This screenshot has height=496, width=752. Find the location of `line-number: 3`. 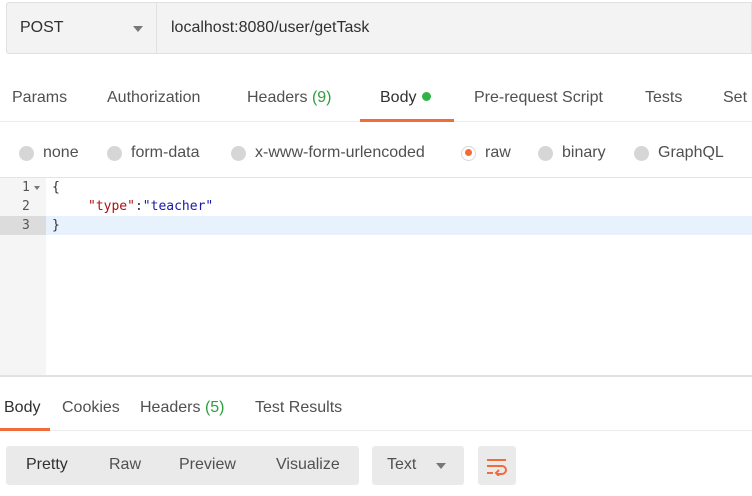

line-number: 3 is located at coordinates (23, 225).